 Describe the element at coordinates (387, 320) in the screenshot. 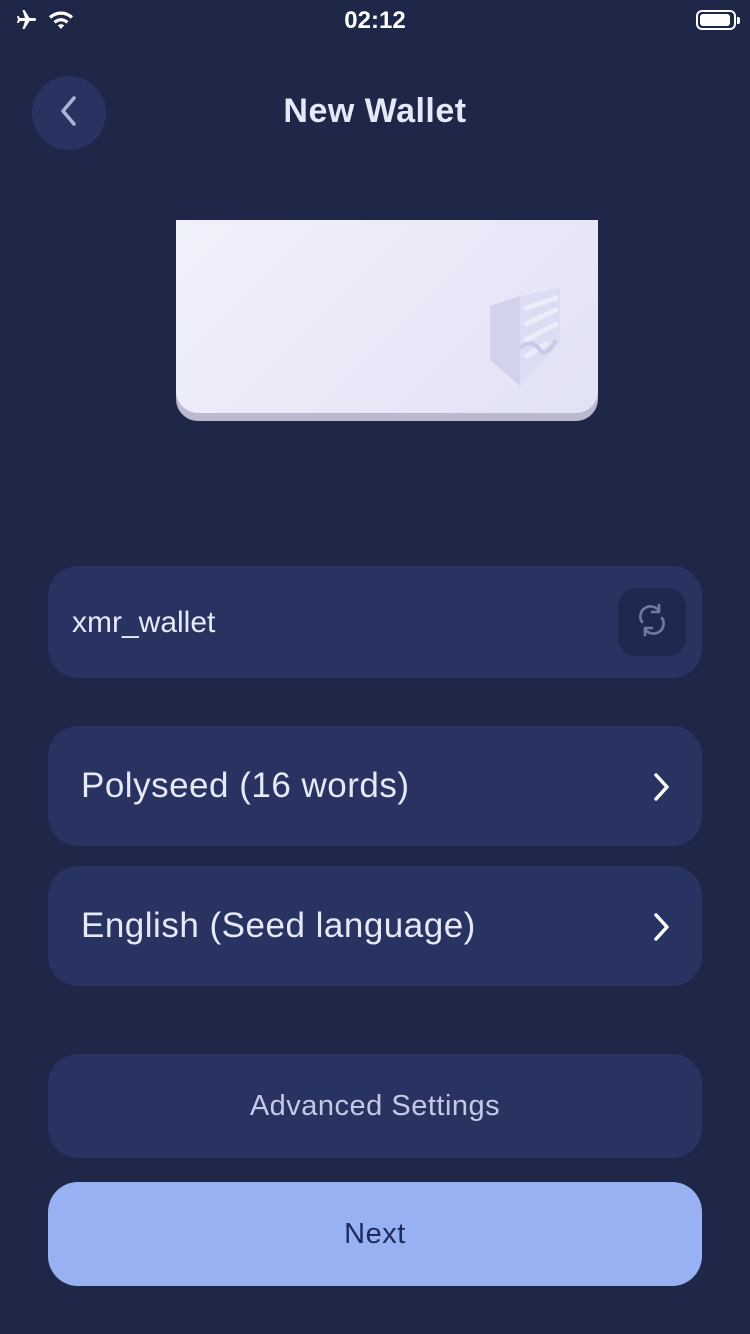

I see `wallet-card-illustration` at that location.